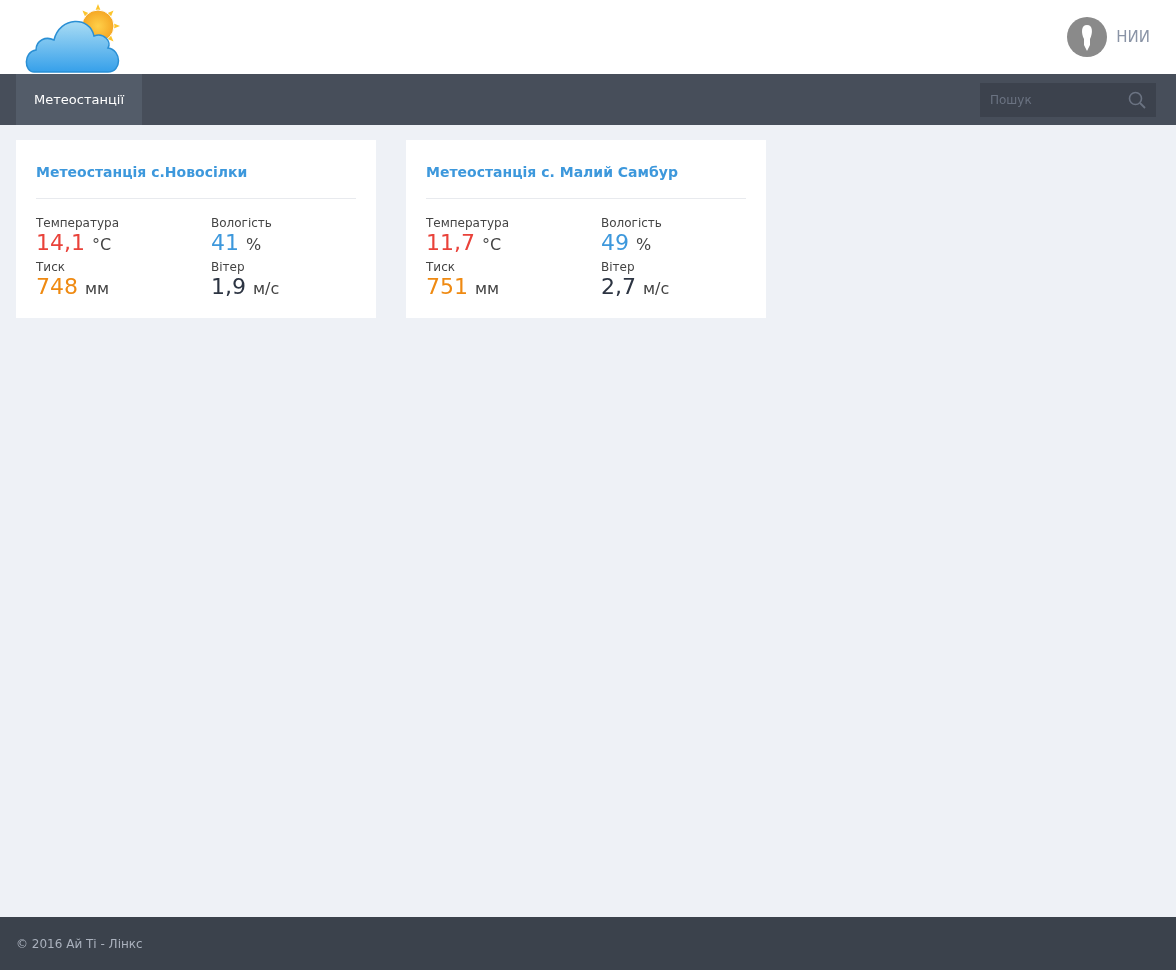 Image resolution: width=1176 pixels, height=970 pixels. Describe the element at coordinates (618, 286) in the screenshot. I see `reading-value: 2,7` at that location.